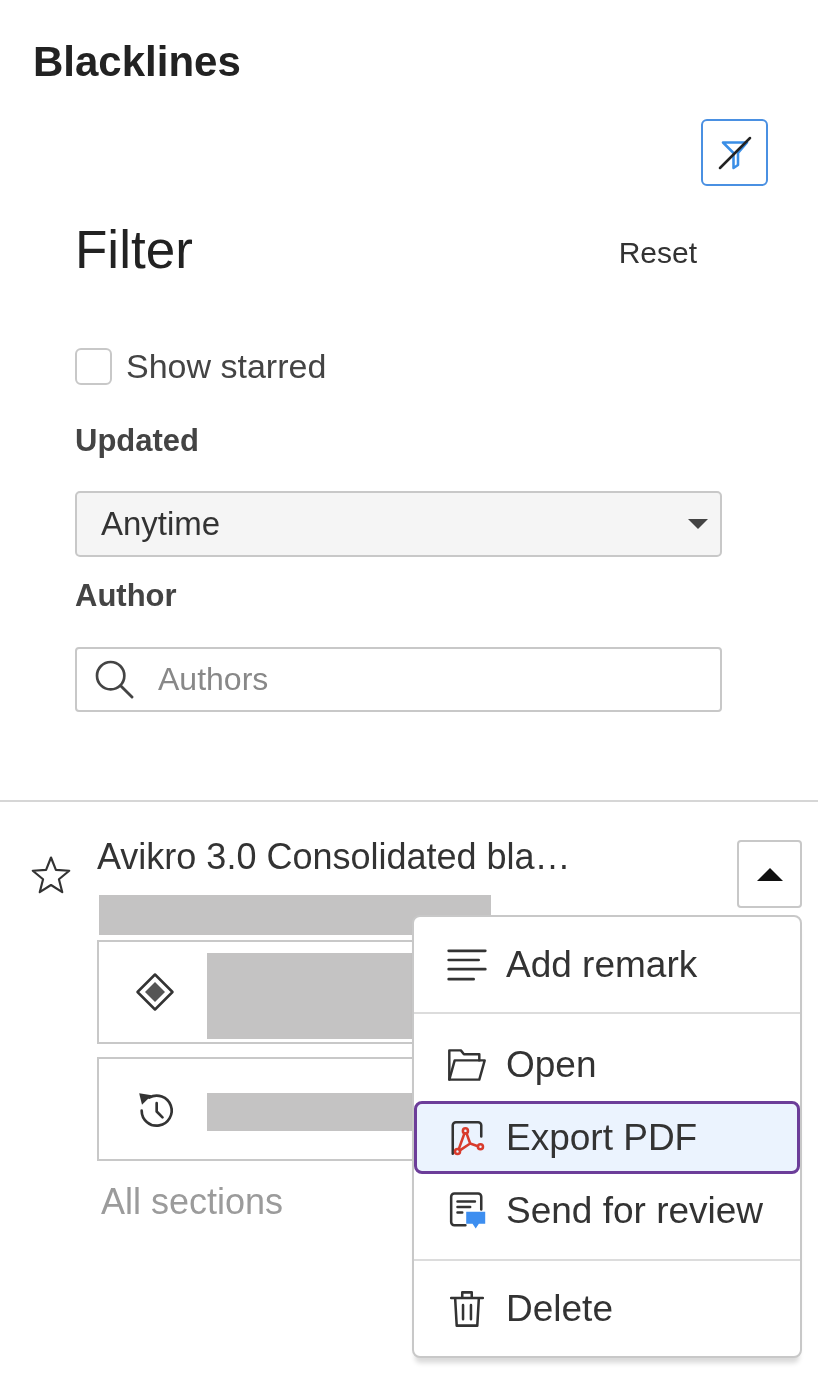 Image resolution: width=818 pixels, height=1390 pixels. What do you see at coordinates (698, 524) in the screenshot?
I see `caret-down-icon` at bounding box center [698, 524].